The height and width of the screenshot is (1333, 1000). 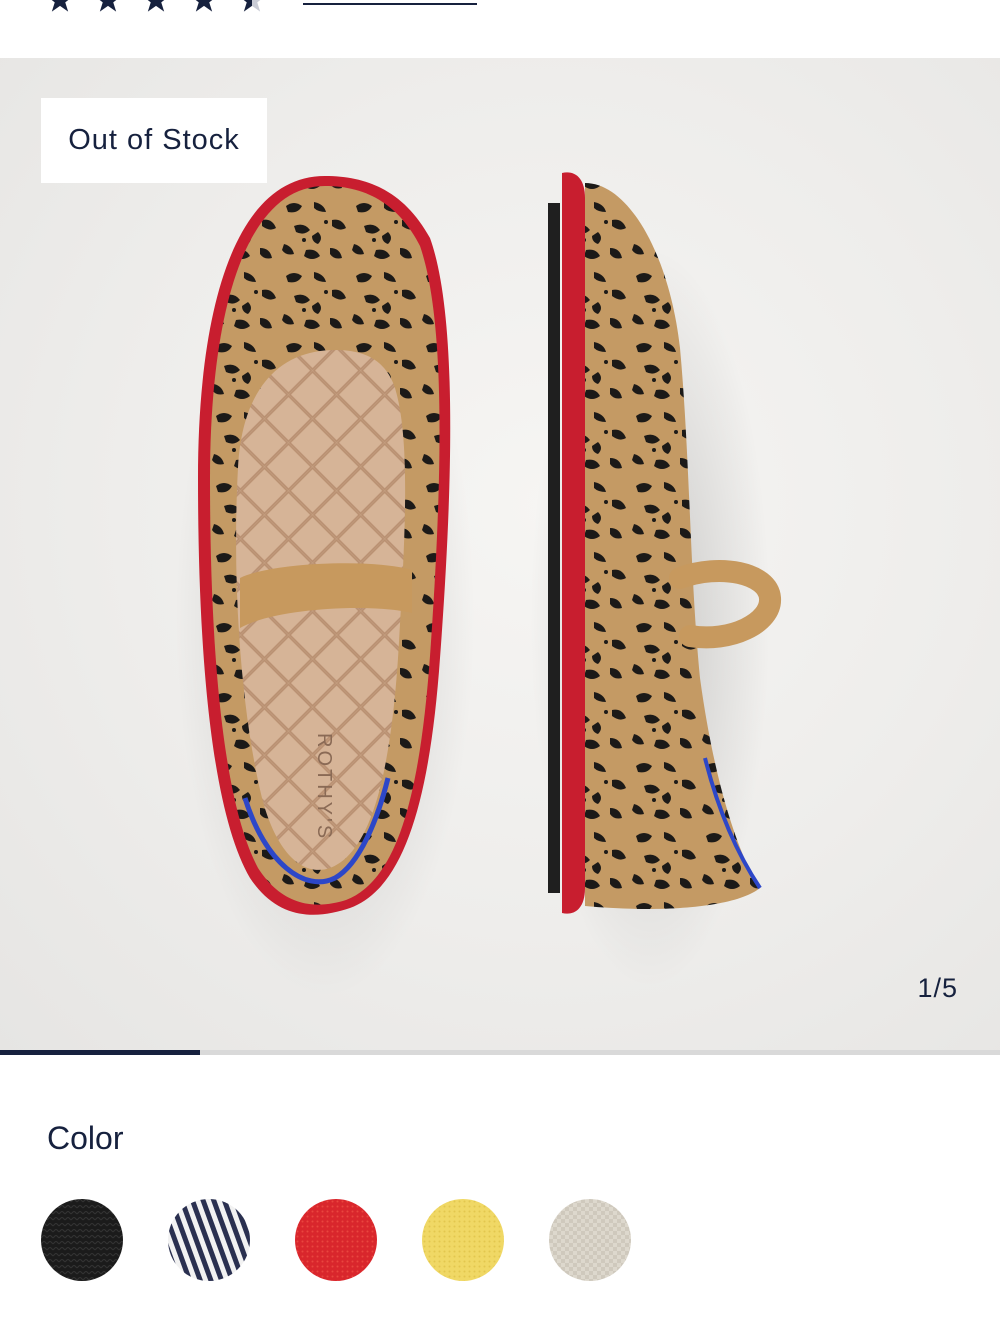 What do you see at coordinates (154, 140) in the screenshot?
I see `out-of-stock-badge: Out of Stock` at bounding box center [154, 140].